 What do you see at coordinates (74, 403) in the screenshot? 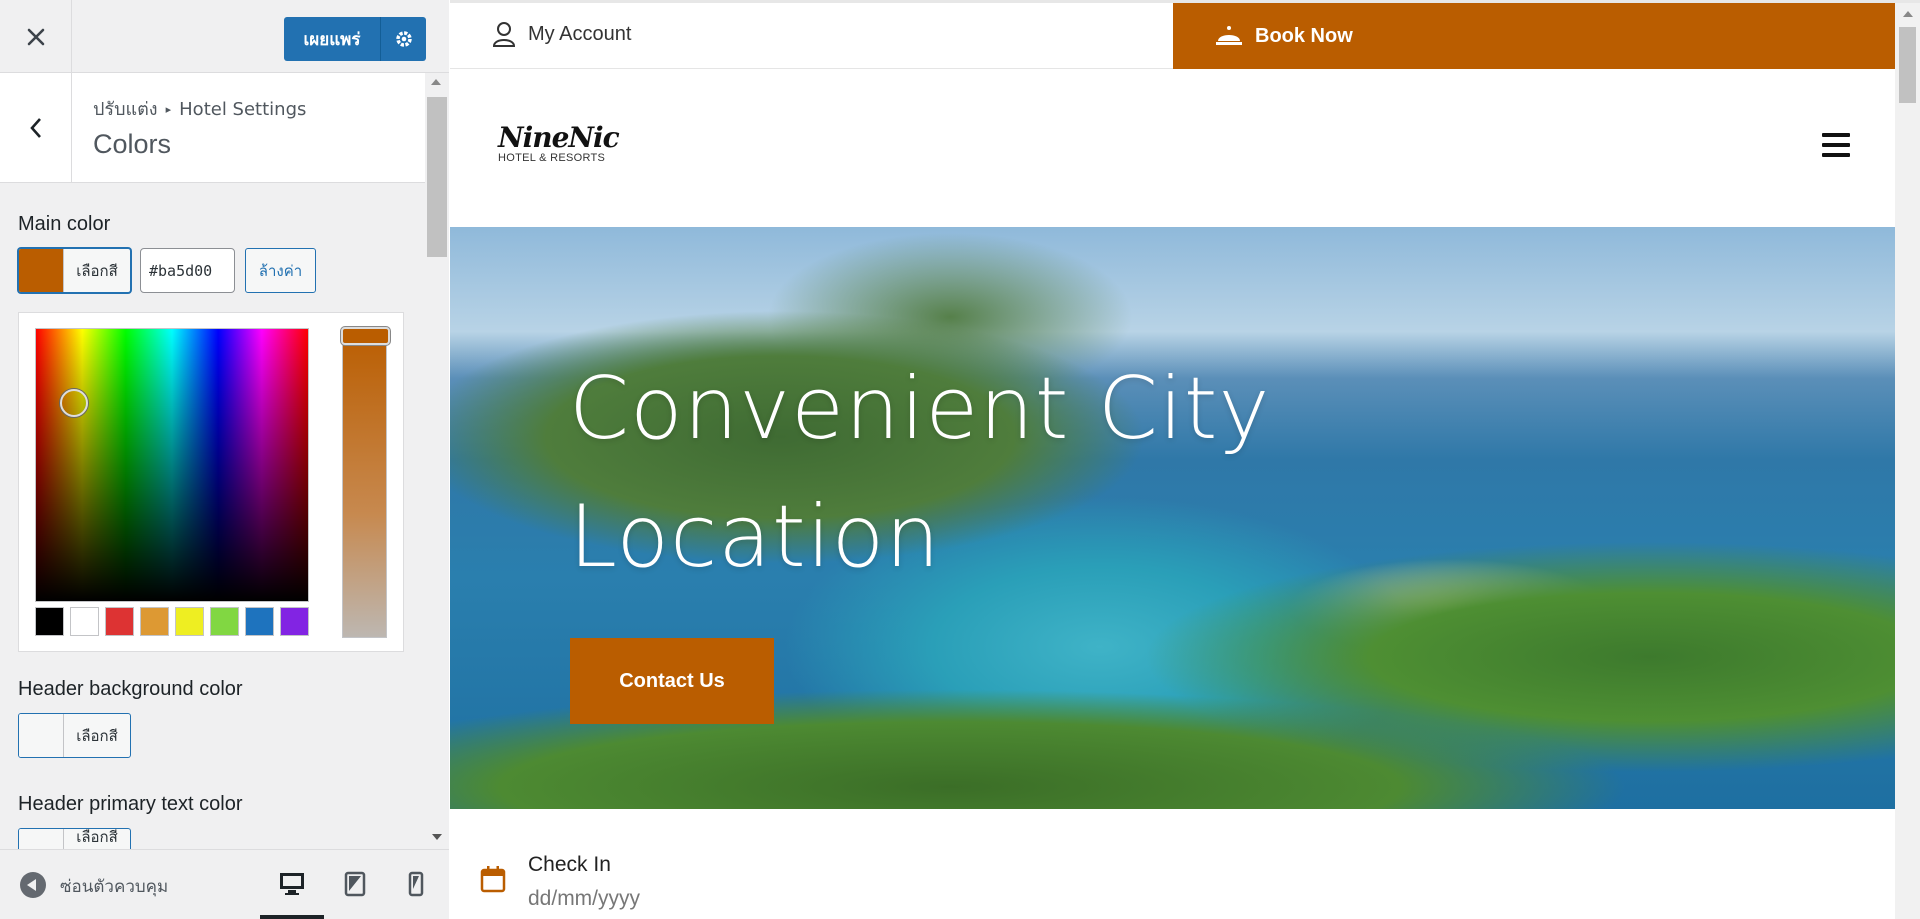
I see `saturation-handle` at bounding box center [74, 403].